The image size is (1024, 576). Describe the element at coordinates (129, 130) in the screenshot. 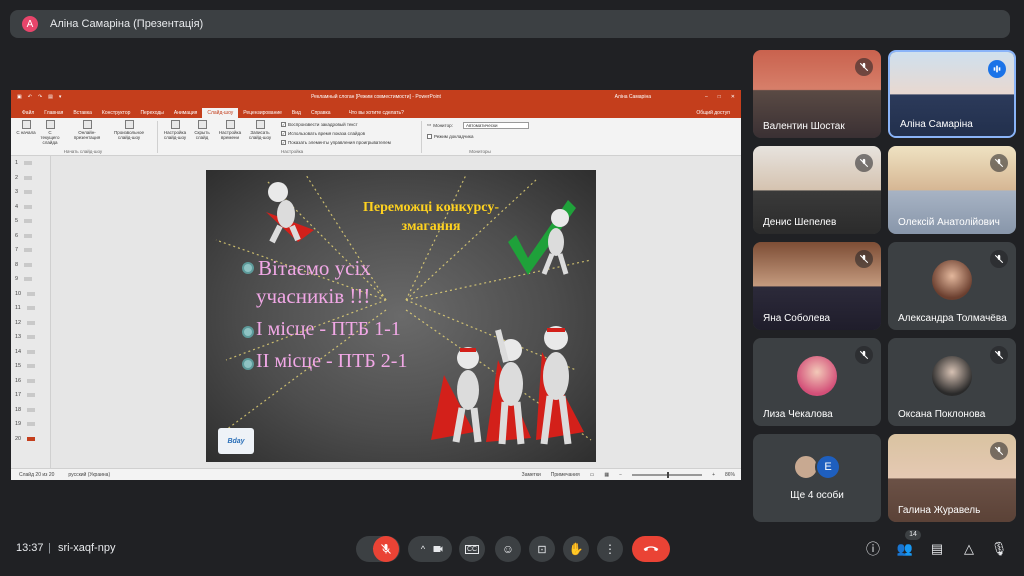

I see `custom-show-button: Произвольное слайд-шоу` at that location.